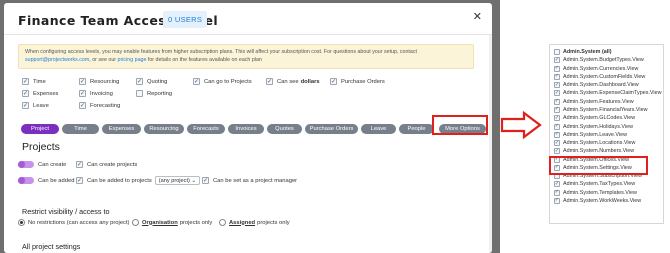 The image size is (670, 253). What do you see at coordinates (106, 164) in the screenshot?
I see `can-create-projects-option: ✓ Can create projects` at bounding box center [106, 164].